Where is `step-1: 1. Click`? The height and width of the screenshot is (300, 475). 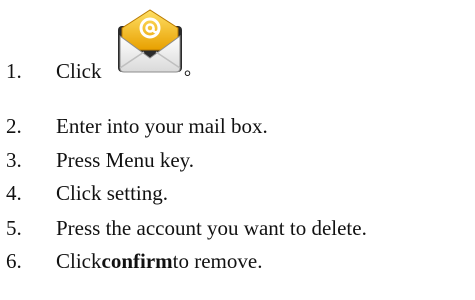 step-1: 1. Click is located at coordinates (51, 71).